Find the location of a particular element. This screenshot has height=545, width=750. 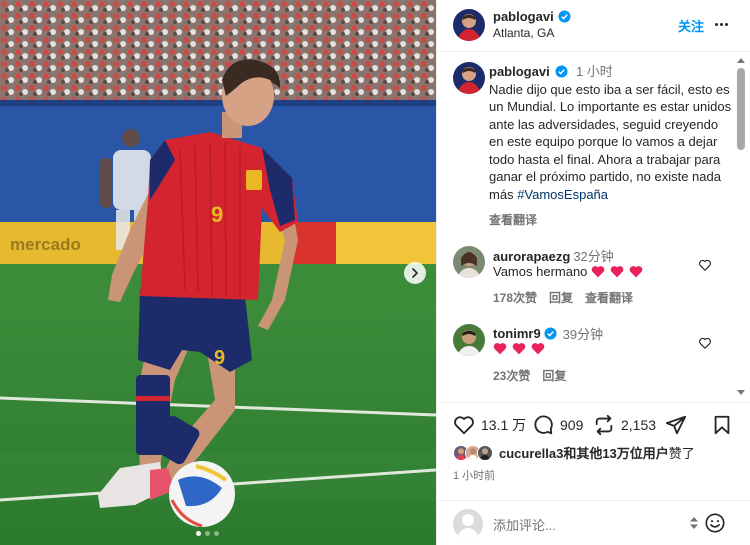

comment-username: aurorapaezg is located at coordinates (531, 256).